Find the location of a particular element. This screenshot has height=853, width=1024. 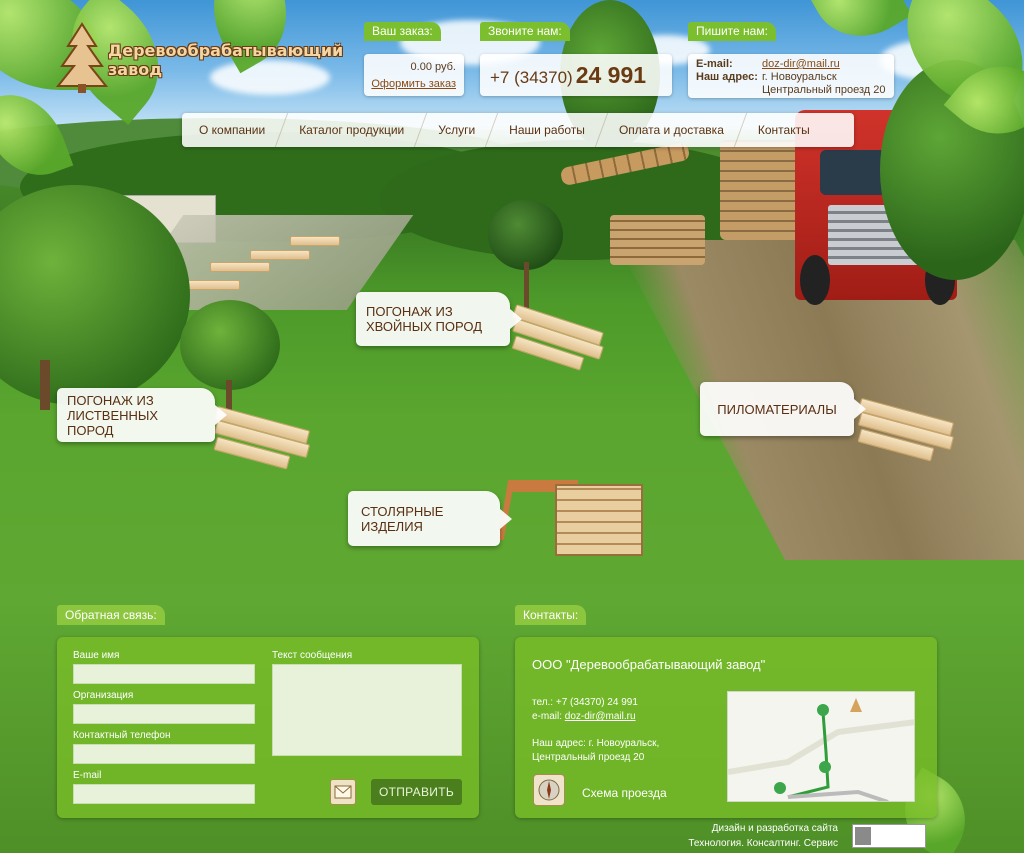

email-field-label: E-mail is located at coordinates (87, 775).